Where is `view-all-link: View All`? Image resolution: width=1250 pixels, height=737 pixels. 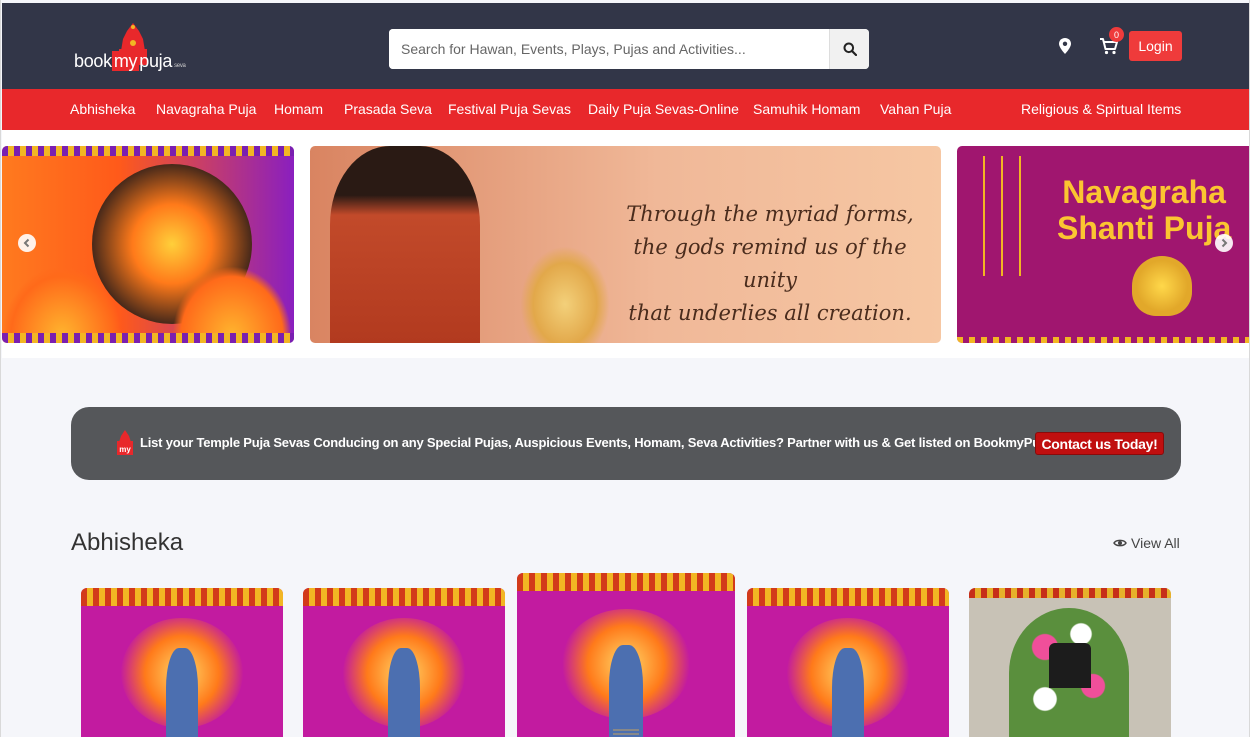 view-all-link: View All is located at coordinates (1146, 543).